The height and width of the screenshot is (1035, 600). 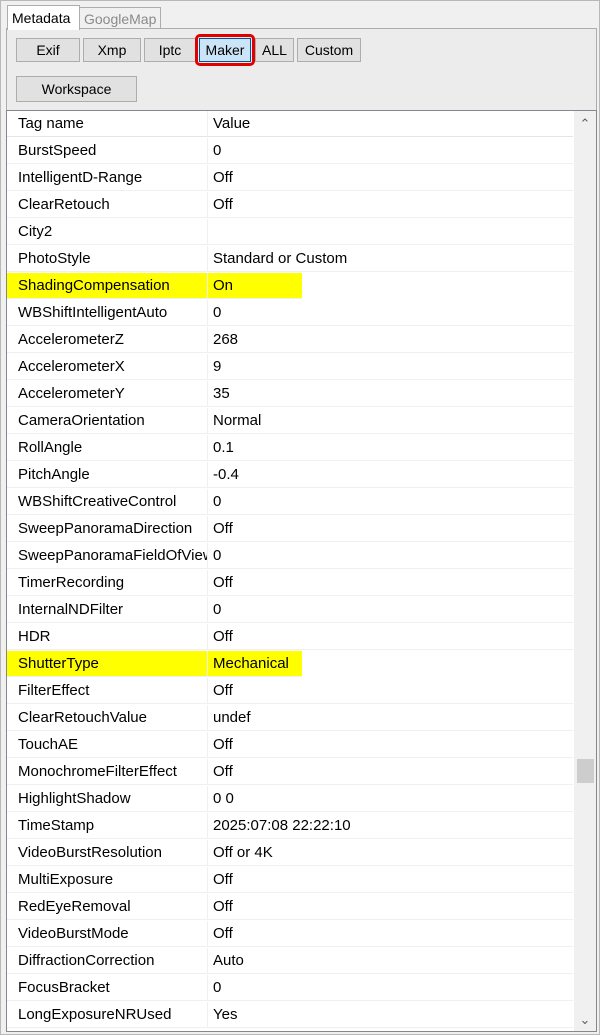 I want to click on table-row: RedEyeRemoval Off, so click(x=290, y=907).